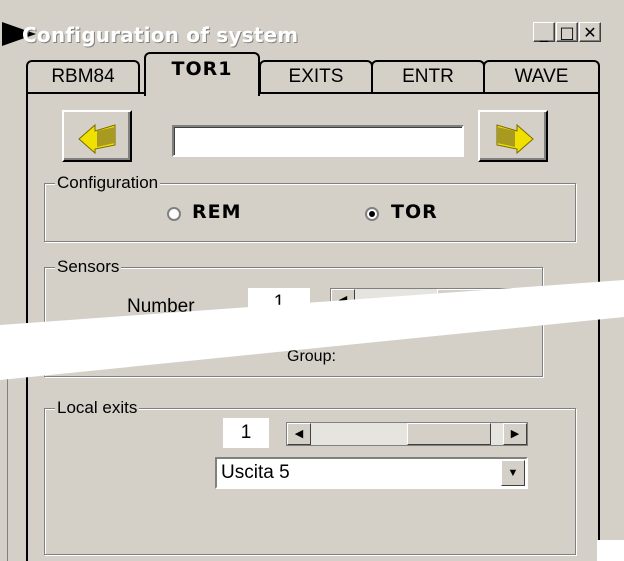  I want to click on tab-tor1: TOR1, so click(202, 74).